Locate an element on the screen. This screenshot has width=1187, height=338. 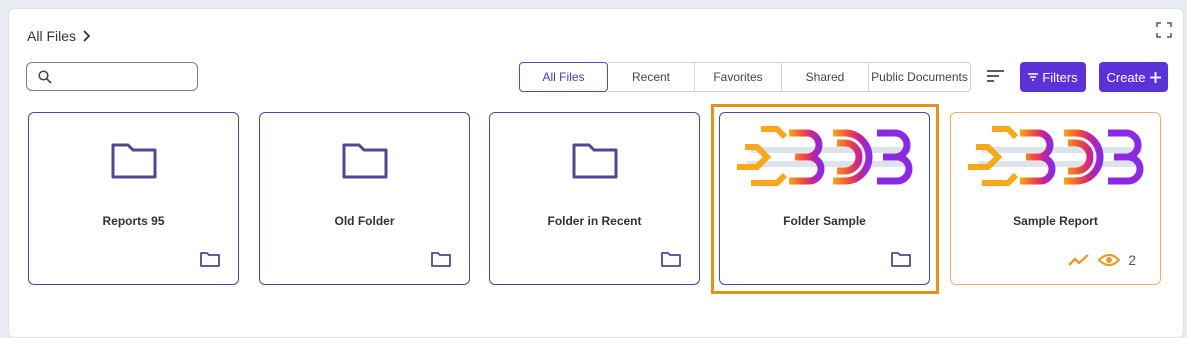
folder-card-folder-sample: Folder Sample is located at coordinates (824, 198).